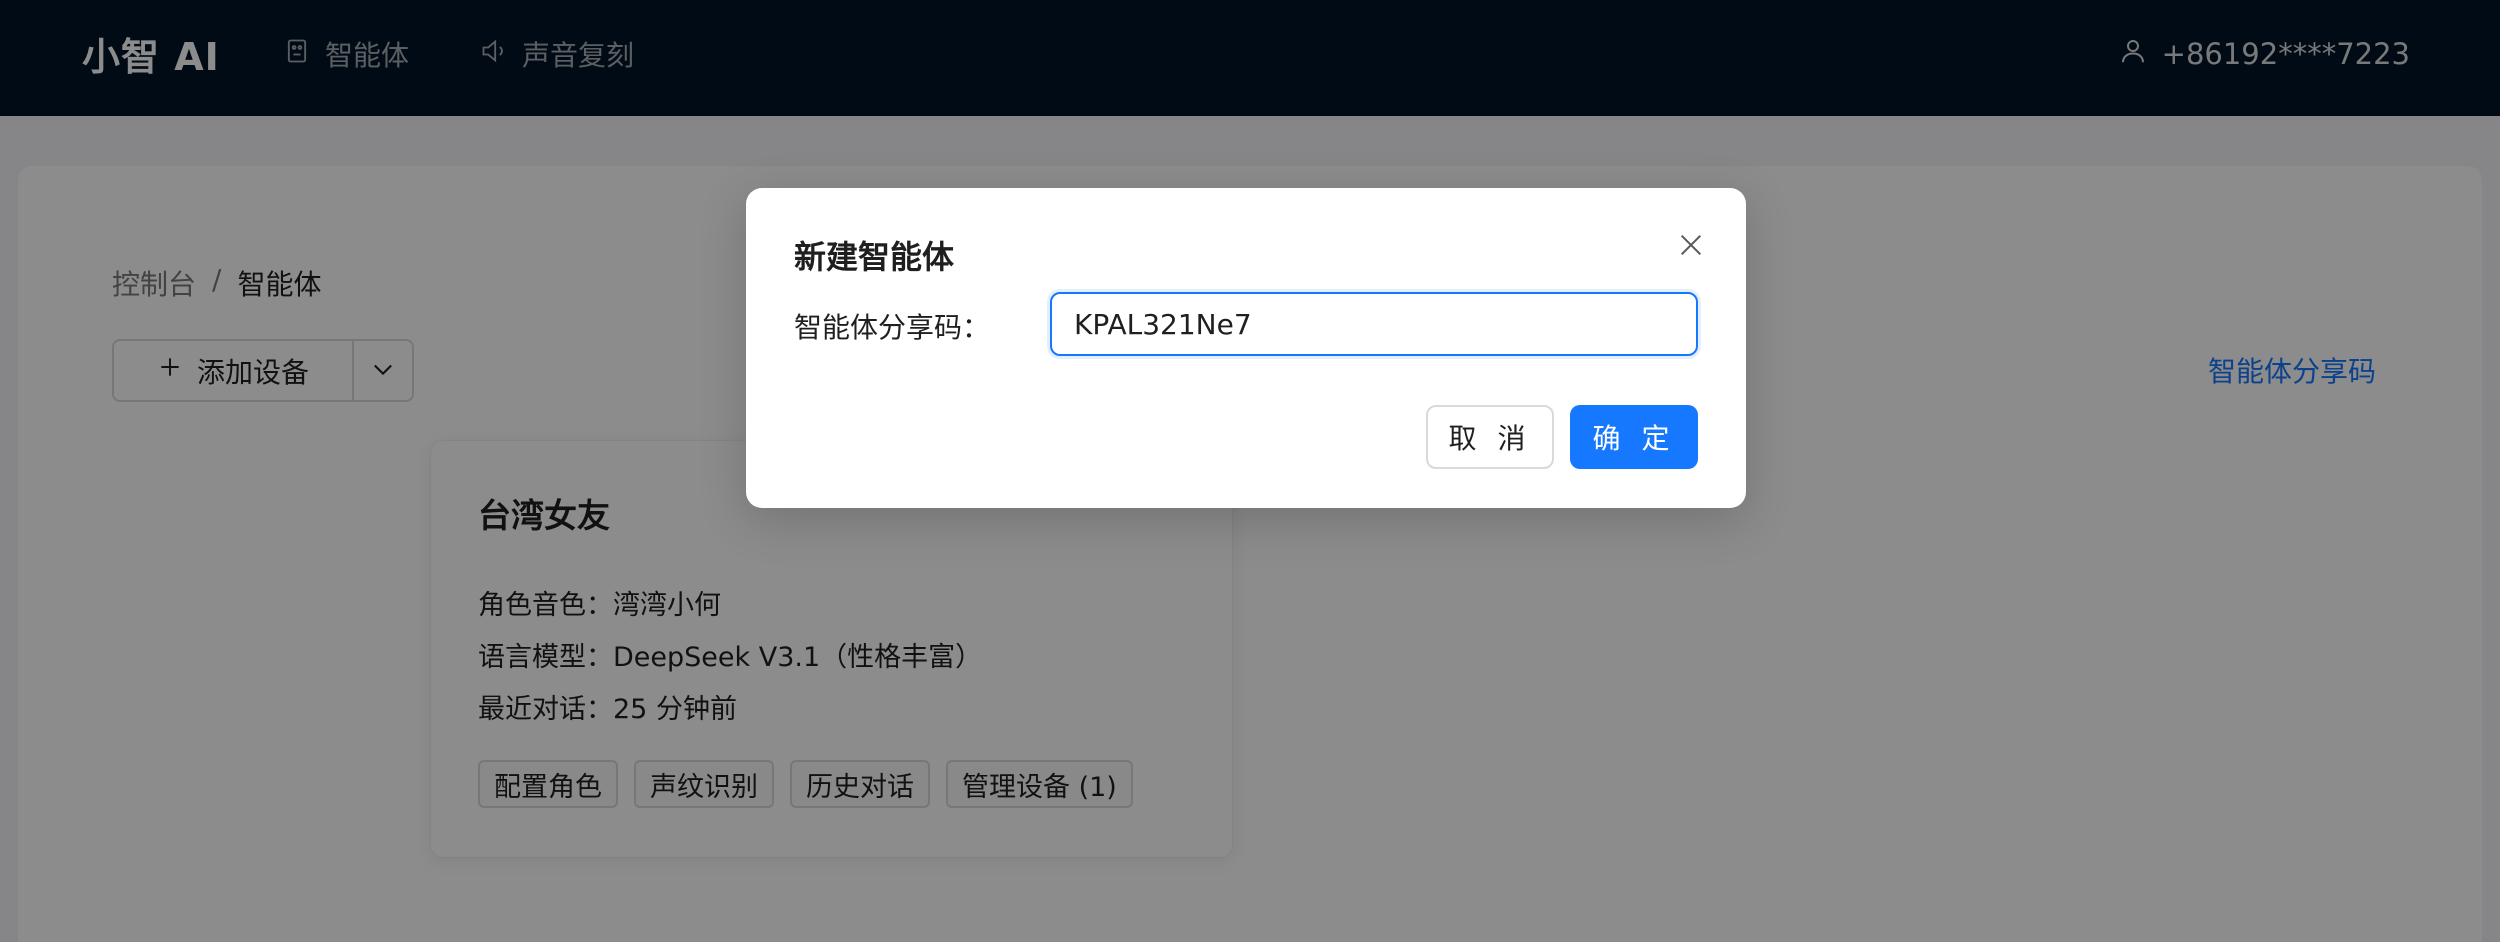 The width and height of the screenshot is (2500, 942). What do you see at coordinates (1634, 437) in the screenshot?
I see `confirm-button: 确 定` at bounding box center [1634, 437].